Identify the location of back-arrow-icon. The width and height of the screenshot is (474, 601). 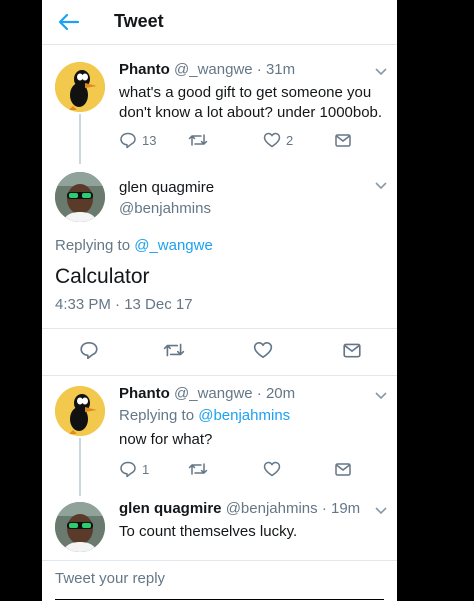
(69, 22).